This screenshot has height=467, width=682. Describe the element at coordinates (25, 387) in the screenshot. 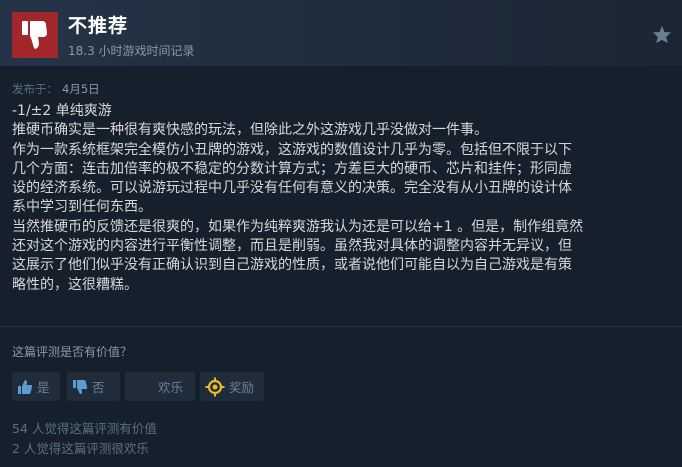

I see `thumbs-up-icon` at that location.